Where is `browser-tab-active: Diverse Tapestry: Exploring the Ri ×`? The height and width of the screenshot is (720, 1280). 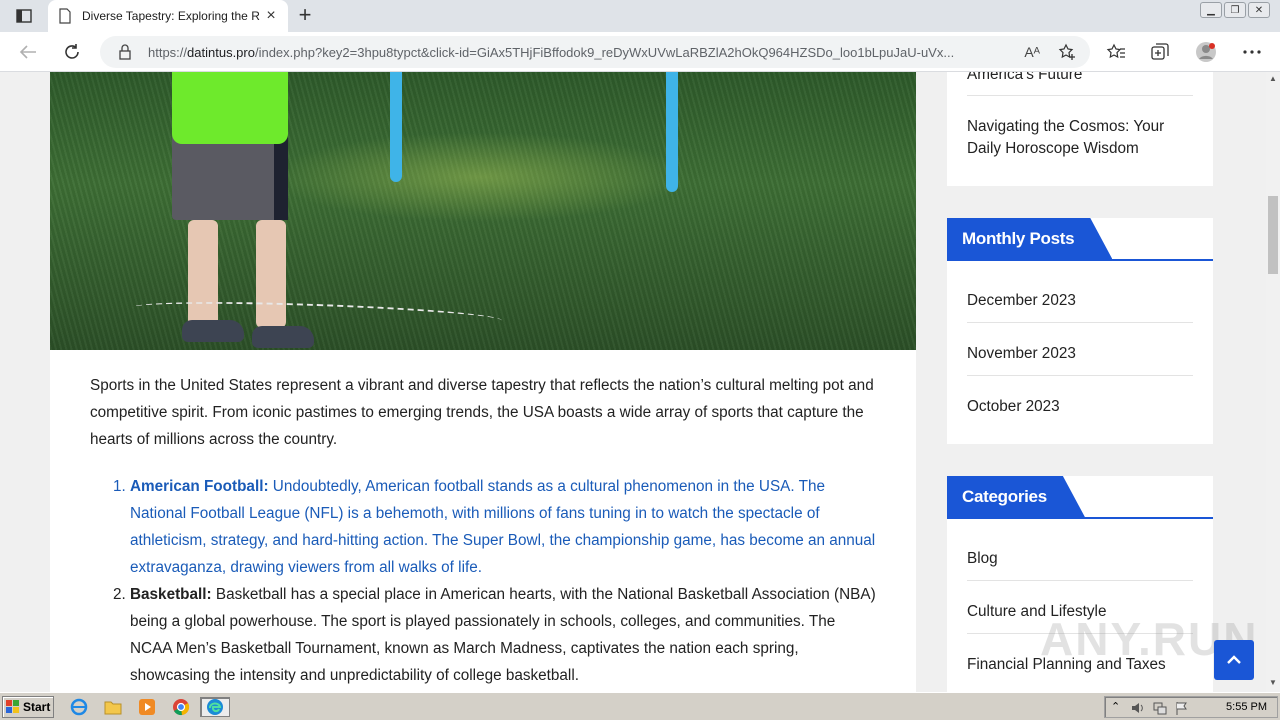
browser-tab-active: Diverse Tapestry: Exploring the Ri × is located at coordinates (168, 16).